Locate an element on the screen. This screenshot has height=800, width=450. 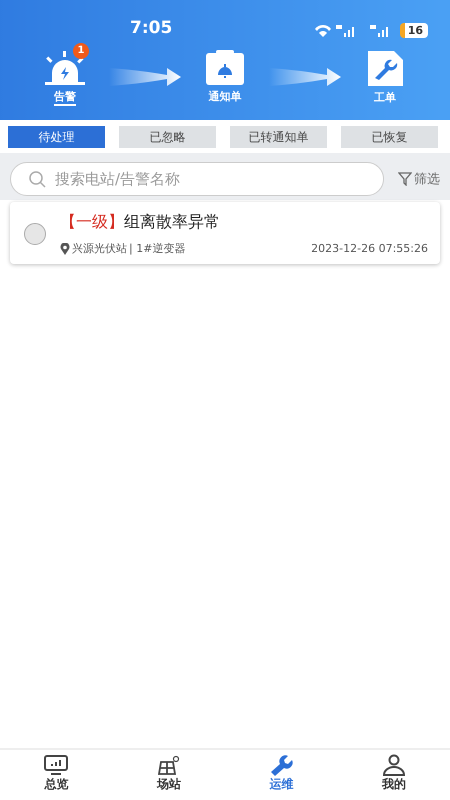
bell-clipboard-icon is located at coordinates (225, 67).